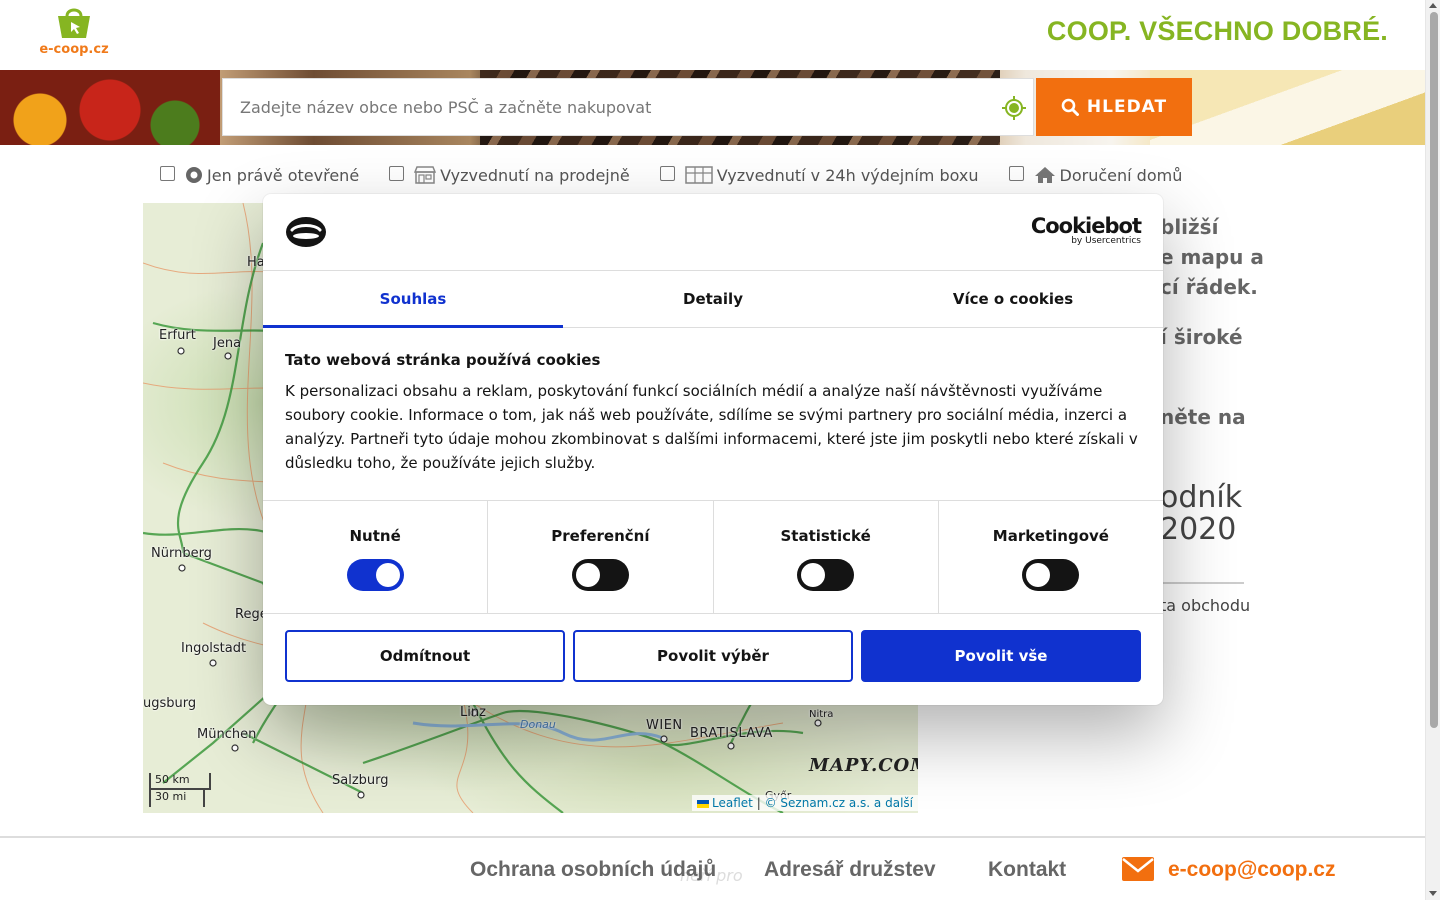  I want to click on category-label: Preferenční, so click(600, 536).